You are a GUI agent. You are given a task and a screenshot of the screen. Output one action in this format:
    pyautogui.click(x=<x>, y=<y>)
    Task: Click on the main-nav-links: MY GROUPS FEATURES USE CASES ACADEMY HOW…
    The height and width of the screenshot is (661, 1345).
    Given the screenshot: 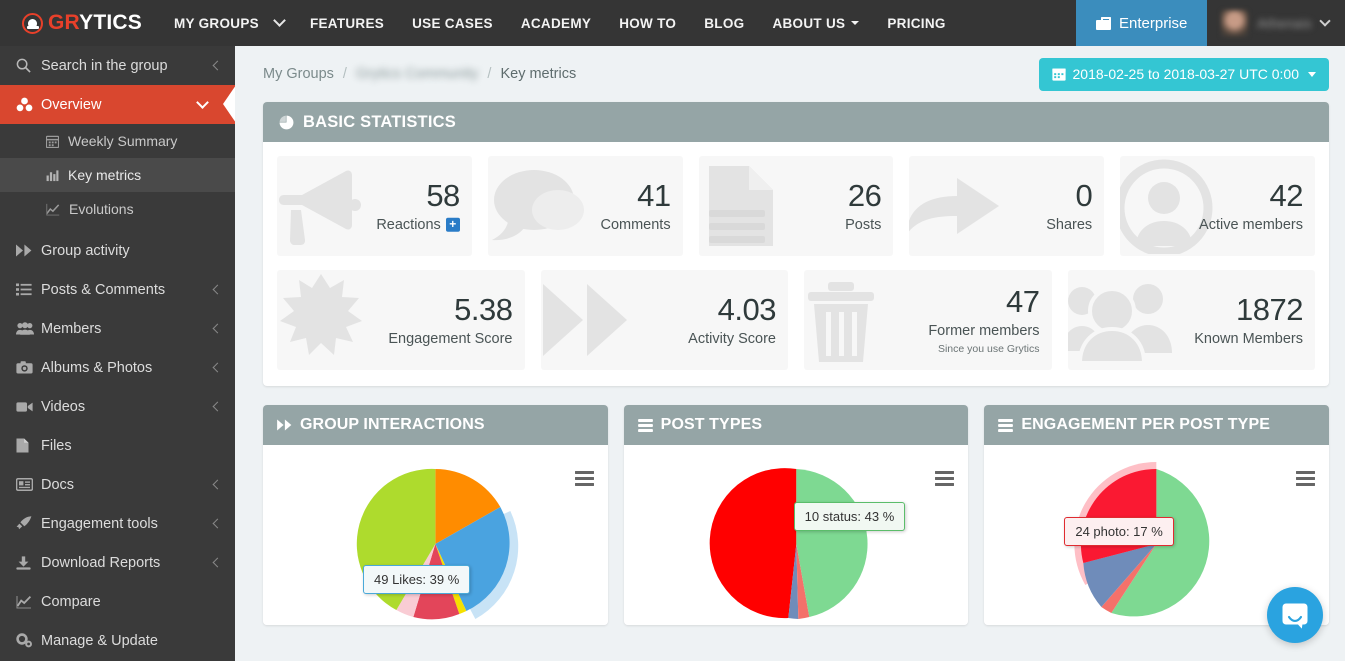 What is the action you would take?
    pyautogui.click(x=560, y=23)
    